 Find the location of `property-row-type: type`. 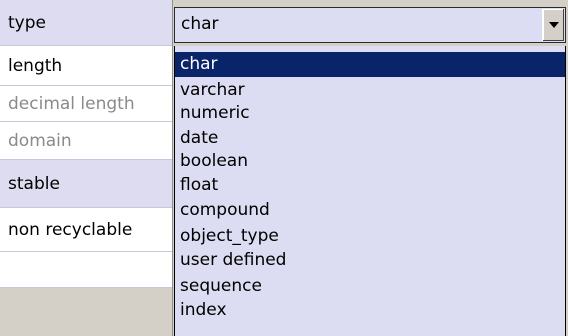

property-row-type: type is located at coordinates (86, 23).